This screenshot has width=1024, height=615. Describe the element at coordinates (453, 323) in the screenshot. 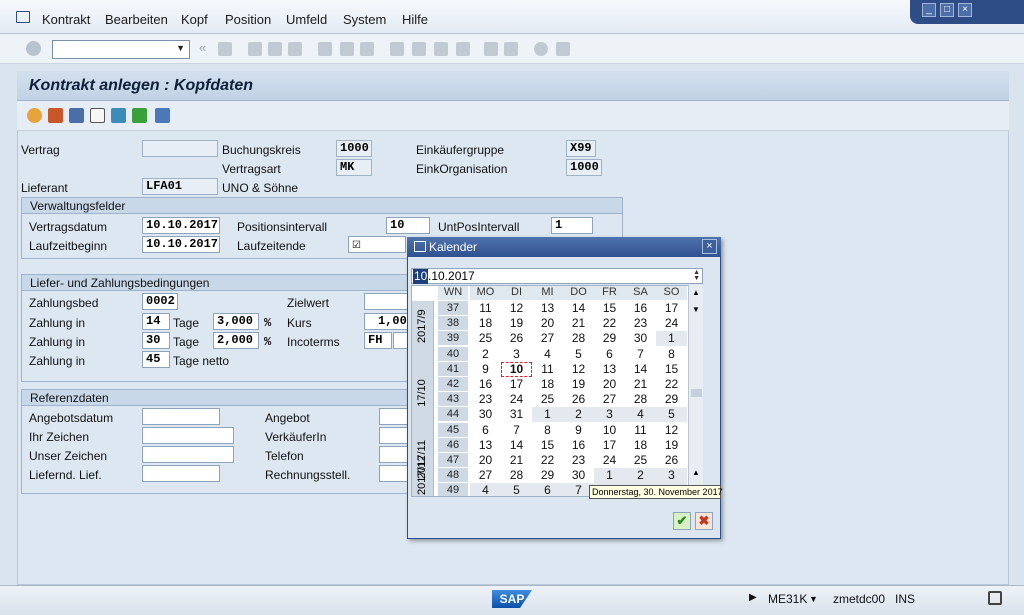

I see `week-number: 38` at that location.